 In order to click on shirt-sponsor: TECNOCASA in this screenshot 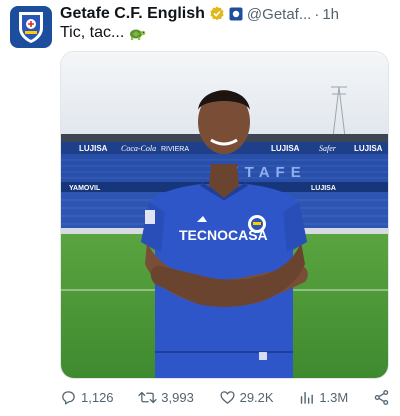, I will do `click(223, 235)`.